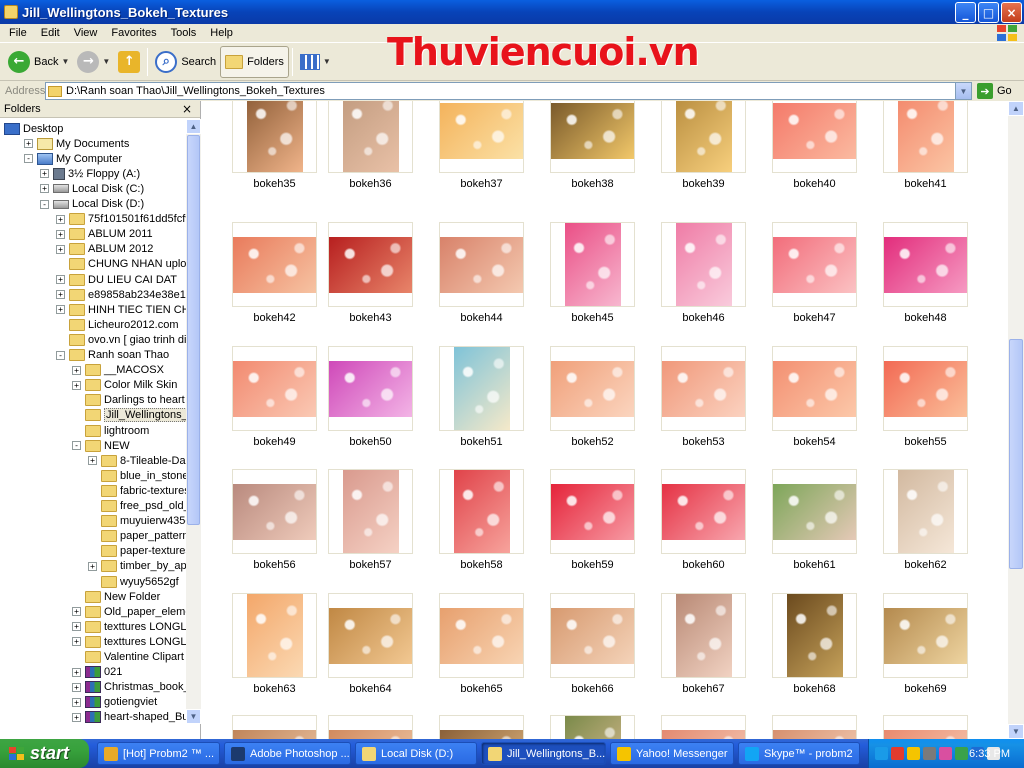 This screenshot has width=1024, height=768. What do you see at coordinates (989, 754) in the screenshot?
I see `clock: 6:33 PM` at bounding box center [989, 754].